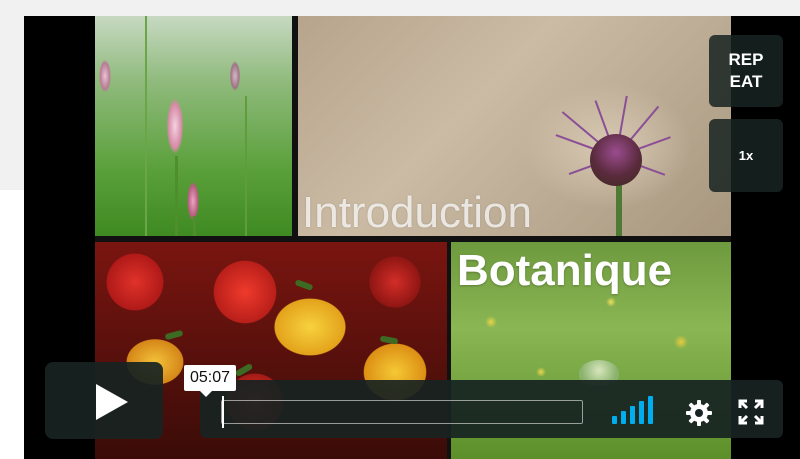 This screenshot has width=800, height=459. Describe the element at coordinates (193, 126) in the screenshot. I see `flowers-pink-tile` at that location.